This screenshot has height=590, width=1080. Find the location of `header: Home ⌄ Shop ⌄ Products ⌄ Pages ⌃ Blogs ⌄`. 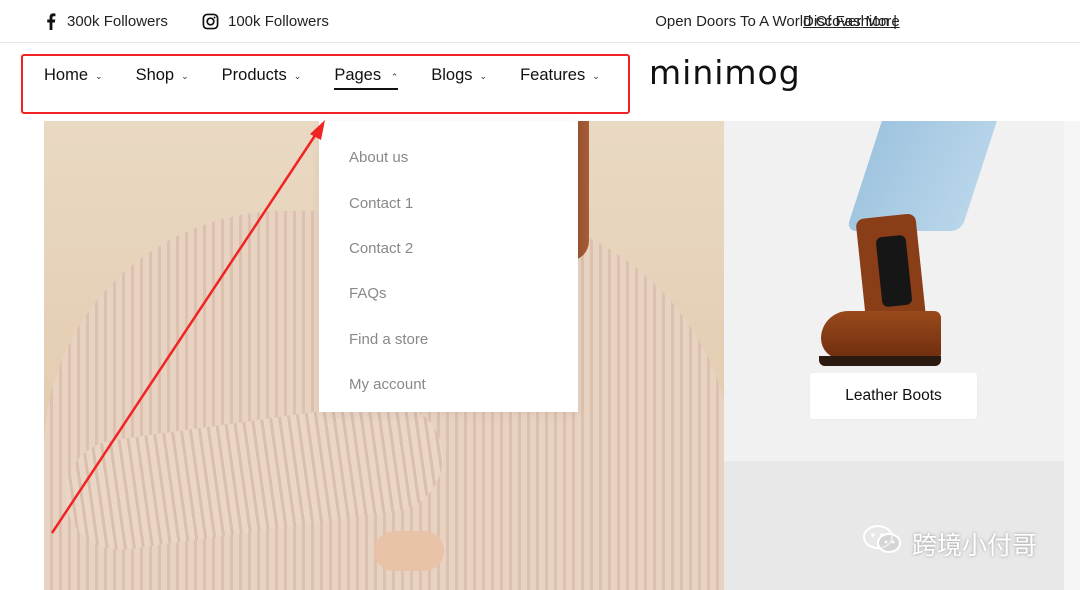

header: Home ⌄ Shop ⌄ Products ⌄ Pages ⌃ Blogs ⌄ is located at coordinates (540, 82).